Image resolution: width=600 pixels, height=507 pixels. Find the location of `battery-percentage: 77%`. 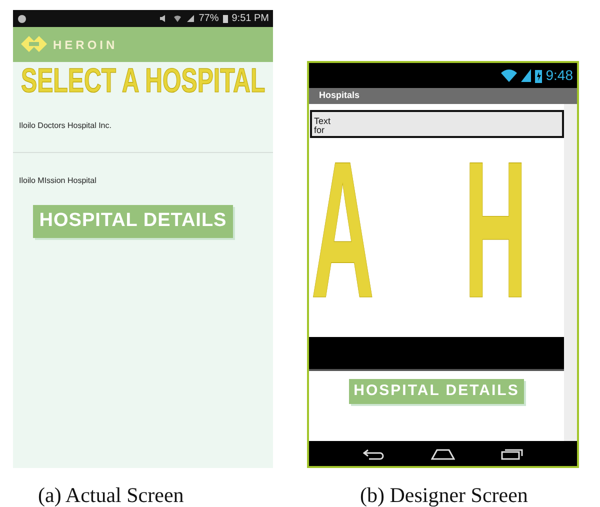

battery-percentage: 77% is located at coordinates (208, 19).